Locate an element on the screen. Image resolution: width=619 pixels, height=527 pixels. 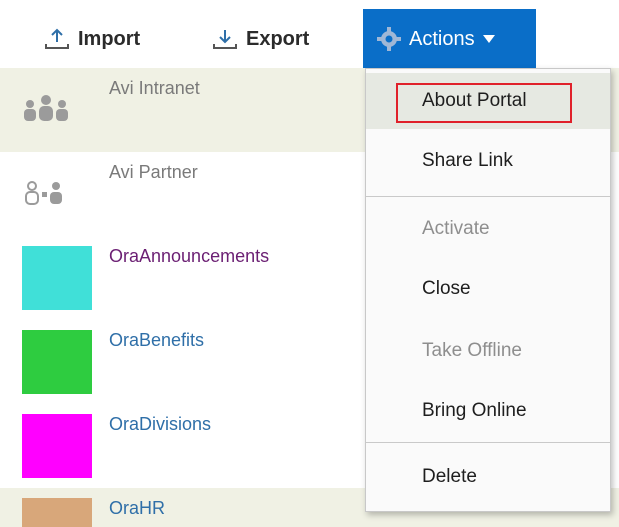
caret-down-icon is located at coordinates (488, 39).